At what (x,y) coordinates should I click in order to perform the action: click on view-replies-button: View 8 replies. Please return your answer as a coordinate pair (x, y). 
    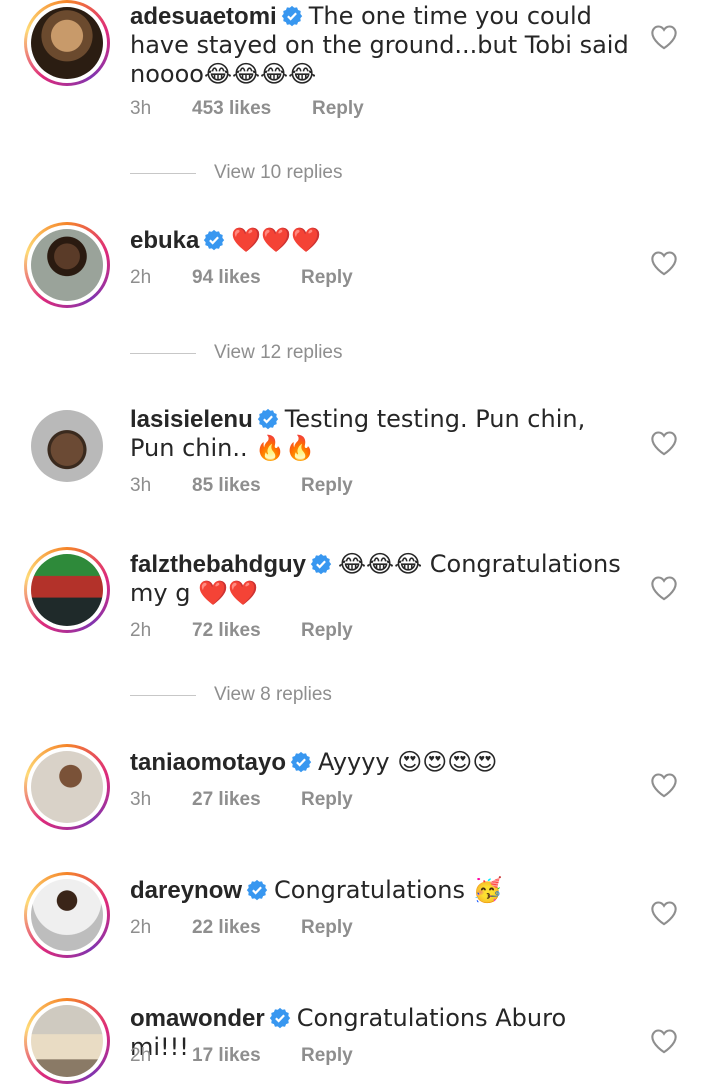
    Looking at the image, I should click on (231, 695).